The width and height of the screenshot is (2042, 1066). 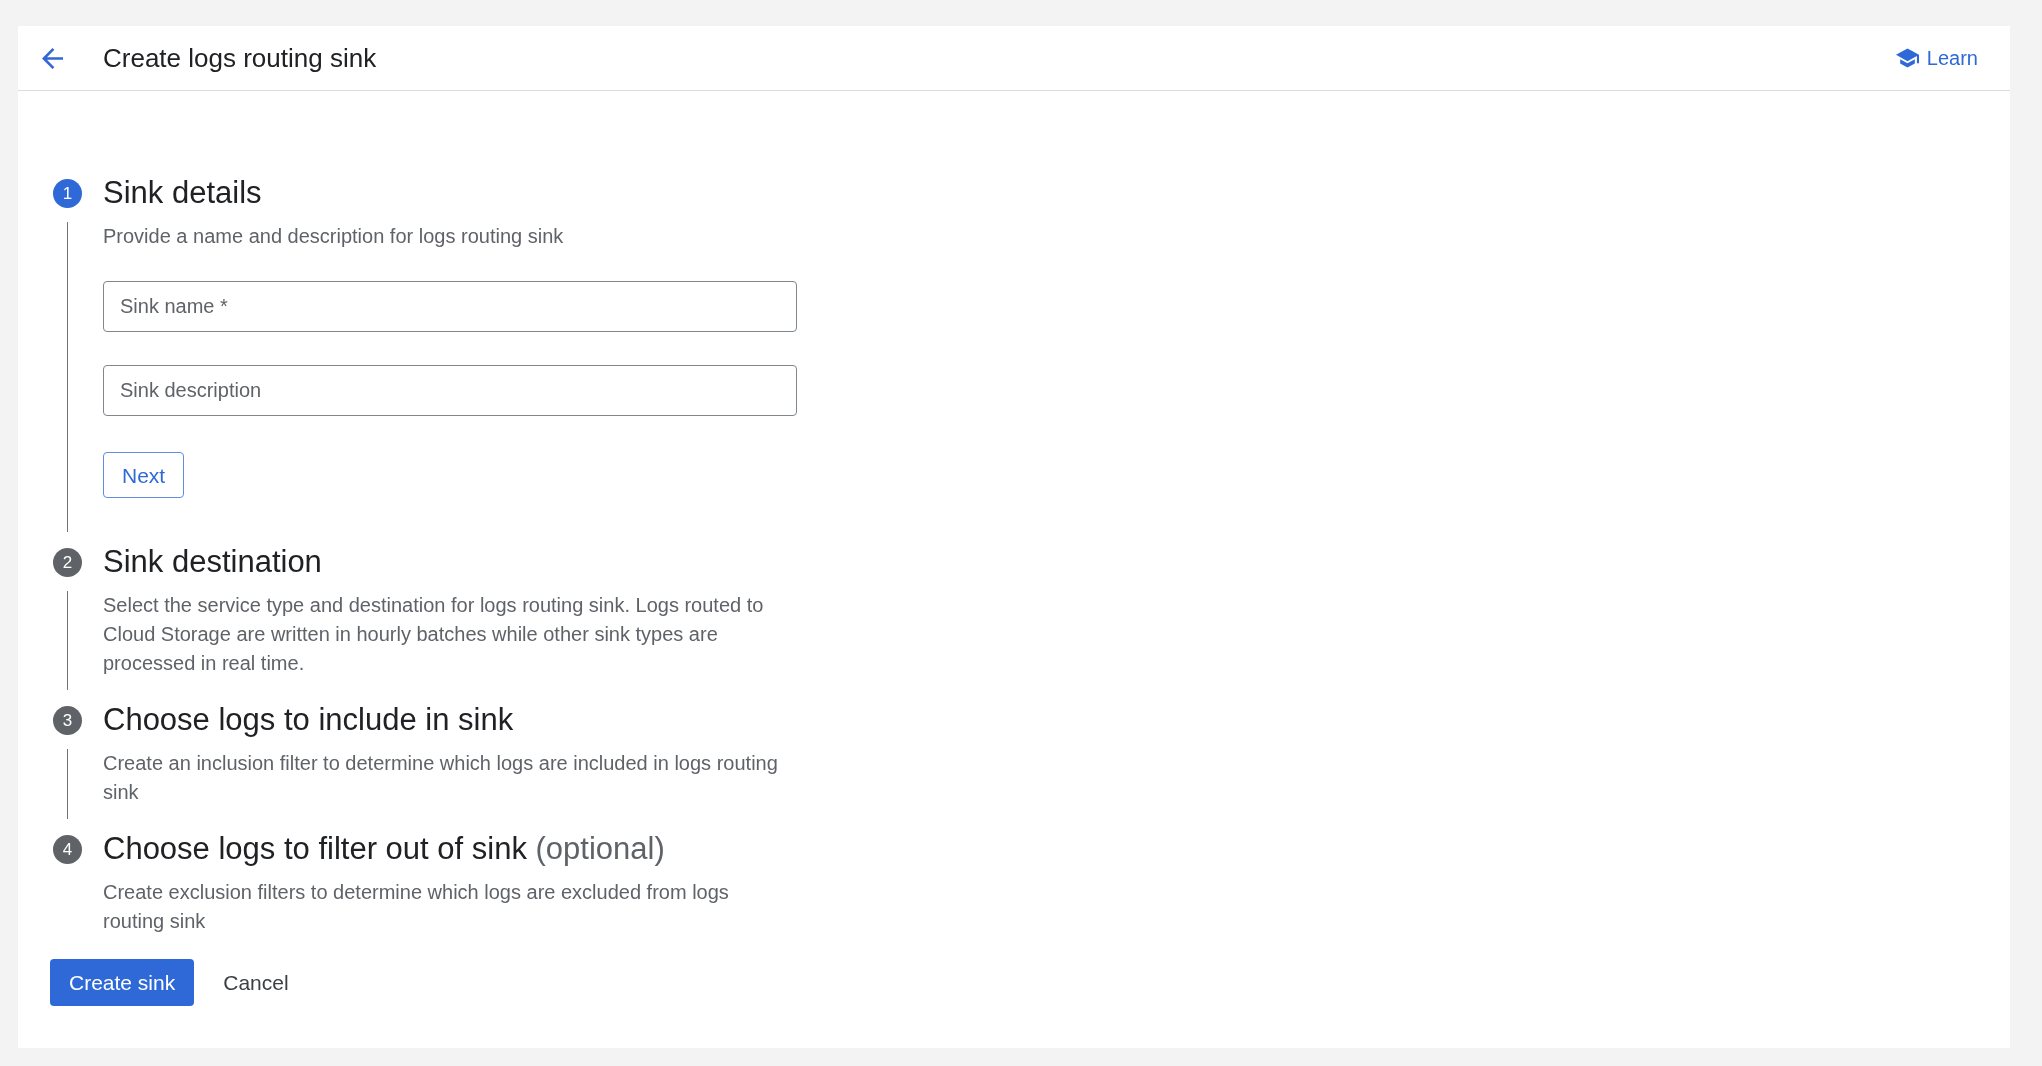 What do you see at coordinates (67, 720) in the screenshot?
I see `step-number: 3` at bounding box center [67, 720].